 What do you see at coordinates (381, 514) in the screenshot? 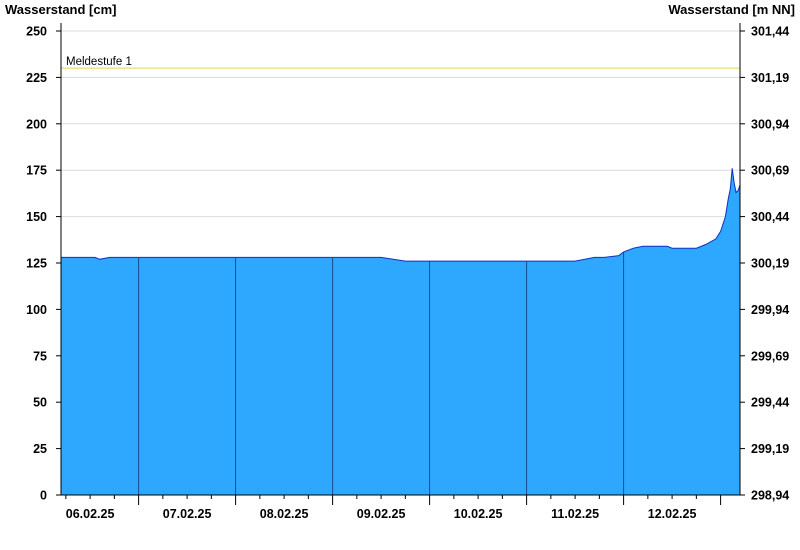
I see `x-tick-label: 09.02.25` at bounding box center [381, 514].